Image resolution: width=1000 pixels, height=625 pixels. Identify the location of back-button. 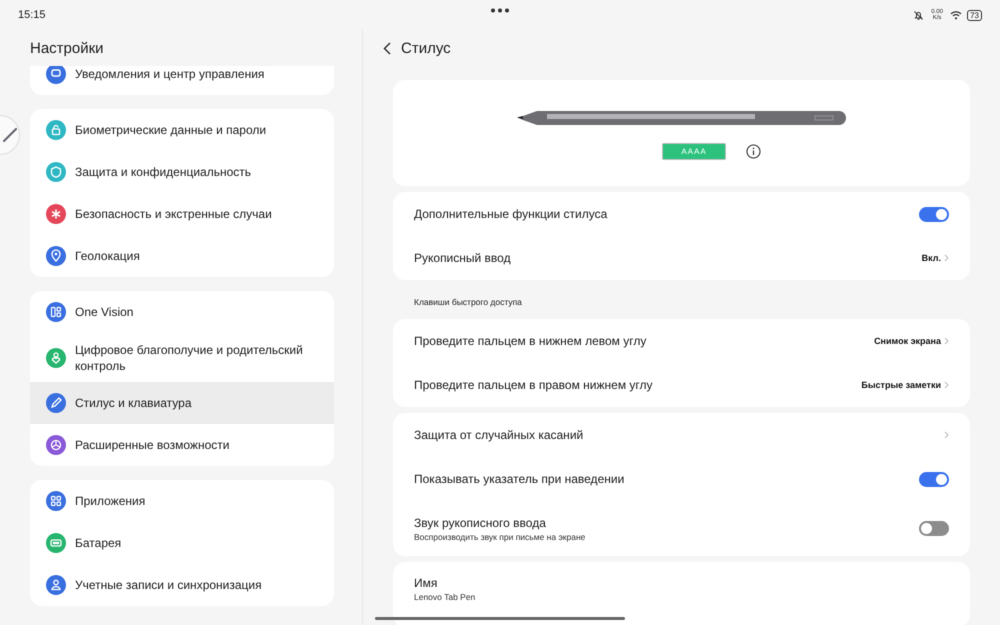
(387, 48).